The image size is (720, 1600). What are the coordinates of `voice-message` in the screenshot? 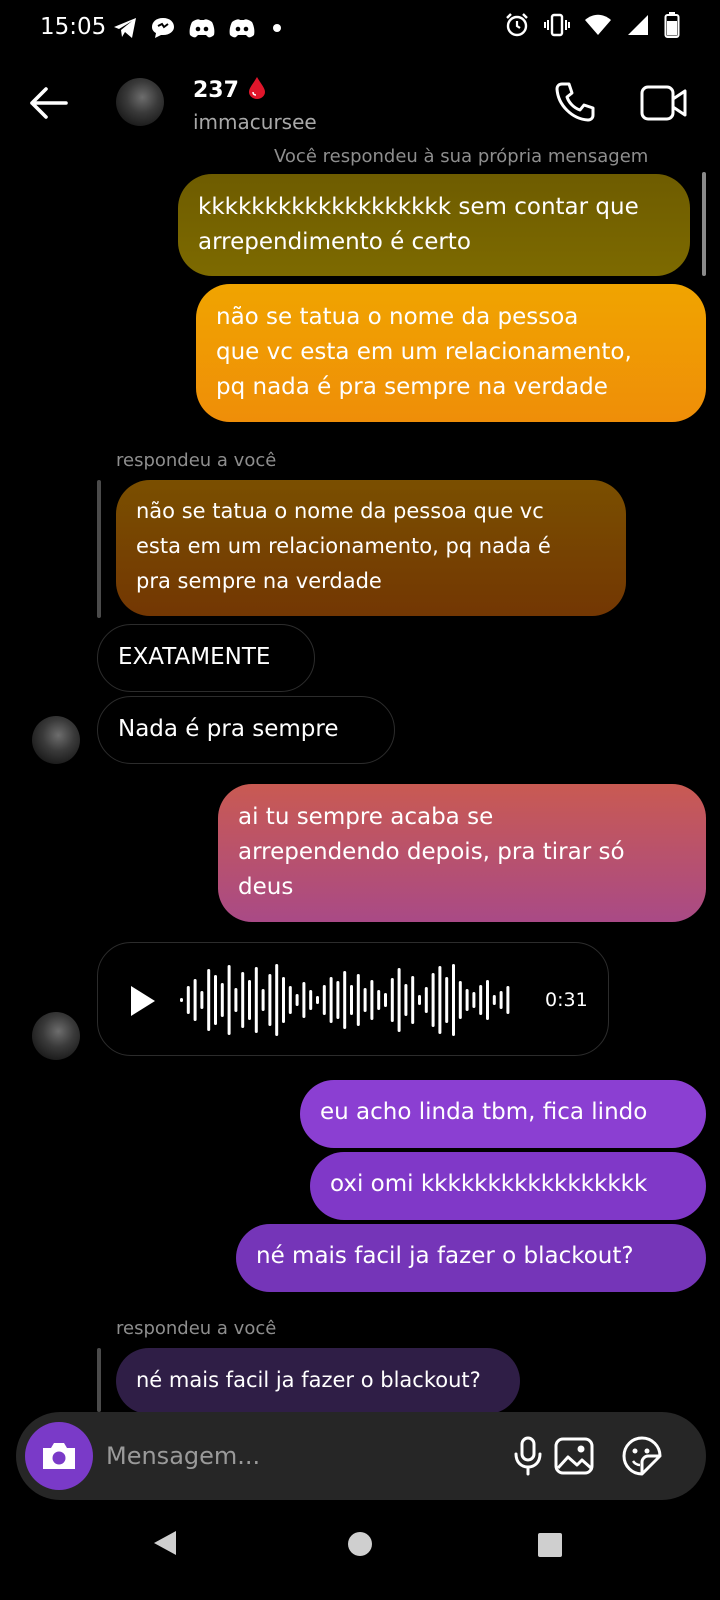 It's located at (353, 999).